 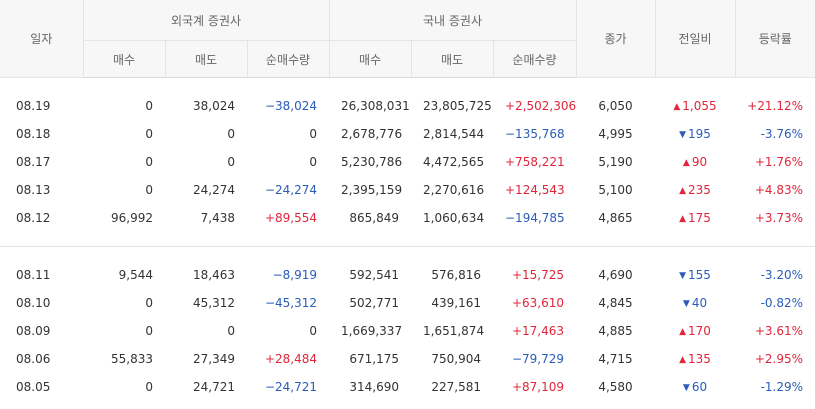 I want to click on header-foreign-sell: 매도, so click(x=205, y=59).